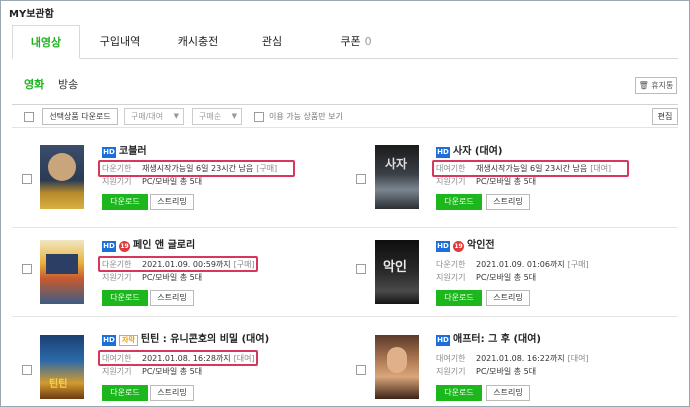 This screenshot has width=690, height=407. I want to click on item-title: HD 사자 (대여), so click(469, 152).